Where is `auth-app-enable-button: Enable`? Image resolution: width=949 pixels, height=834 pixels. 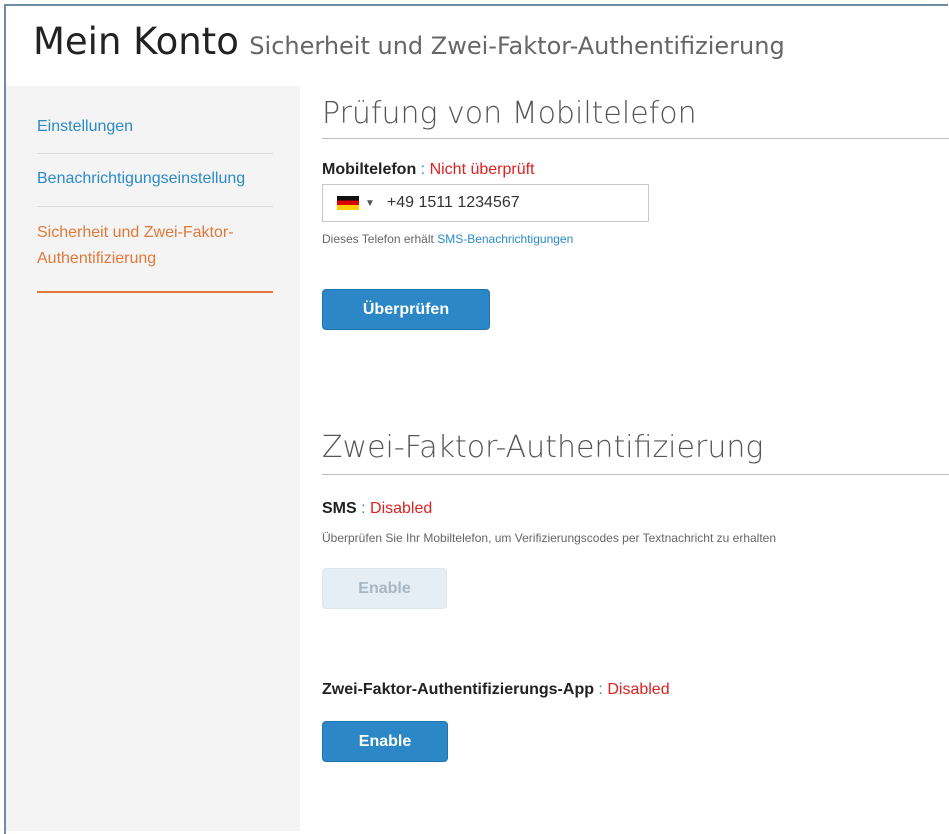
auth-app-enable-button: Enable is located at coordinates (385, 741).